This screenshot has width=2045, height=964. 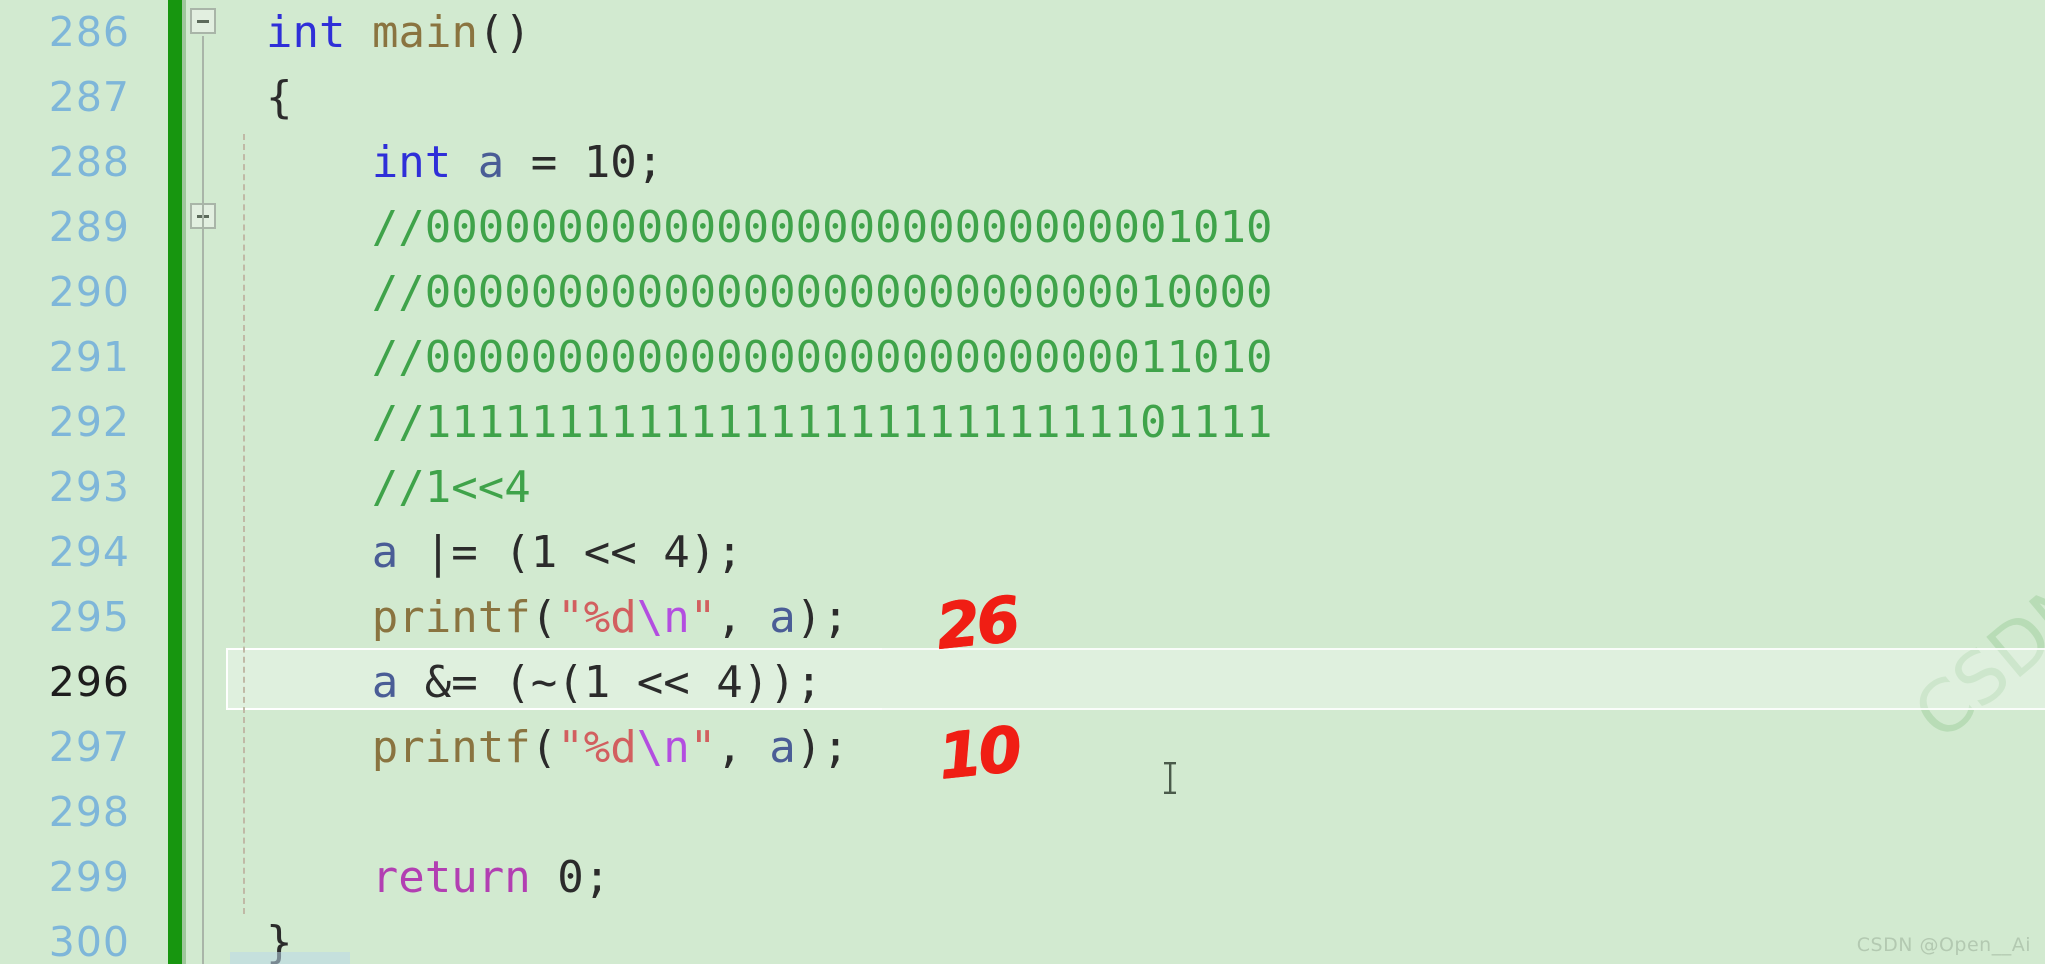 I want to click on code-line-292: //11111111111111111111111111101111, so click(x=1137, y=422).